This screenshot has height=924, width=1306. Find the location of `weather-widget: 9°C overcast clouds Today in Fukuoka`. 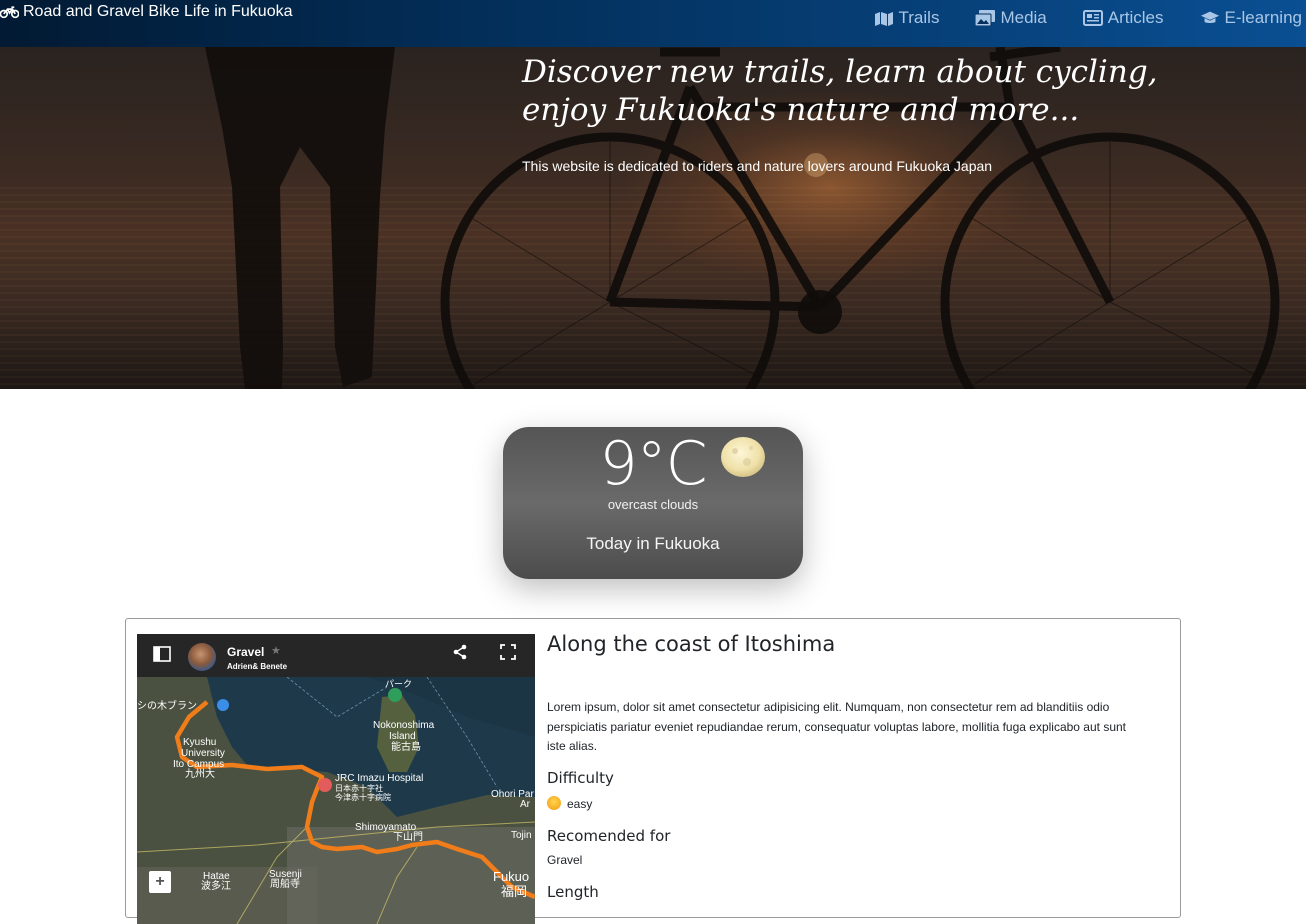

weather-widget: 9°C overcast clouds Today in Fukuoka is located at coordinates (653, 503).